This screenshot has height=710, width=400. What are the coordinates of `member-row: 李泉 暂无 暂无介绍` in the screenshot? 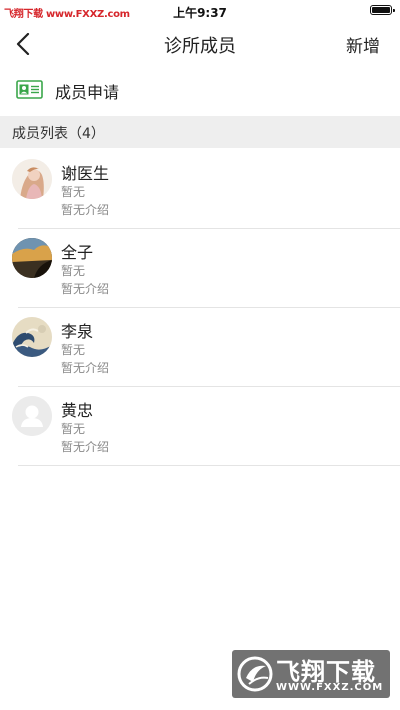 It's located at (200, 347).